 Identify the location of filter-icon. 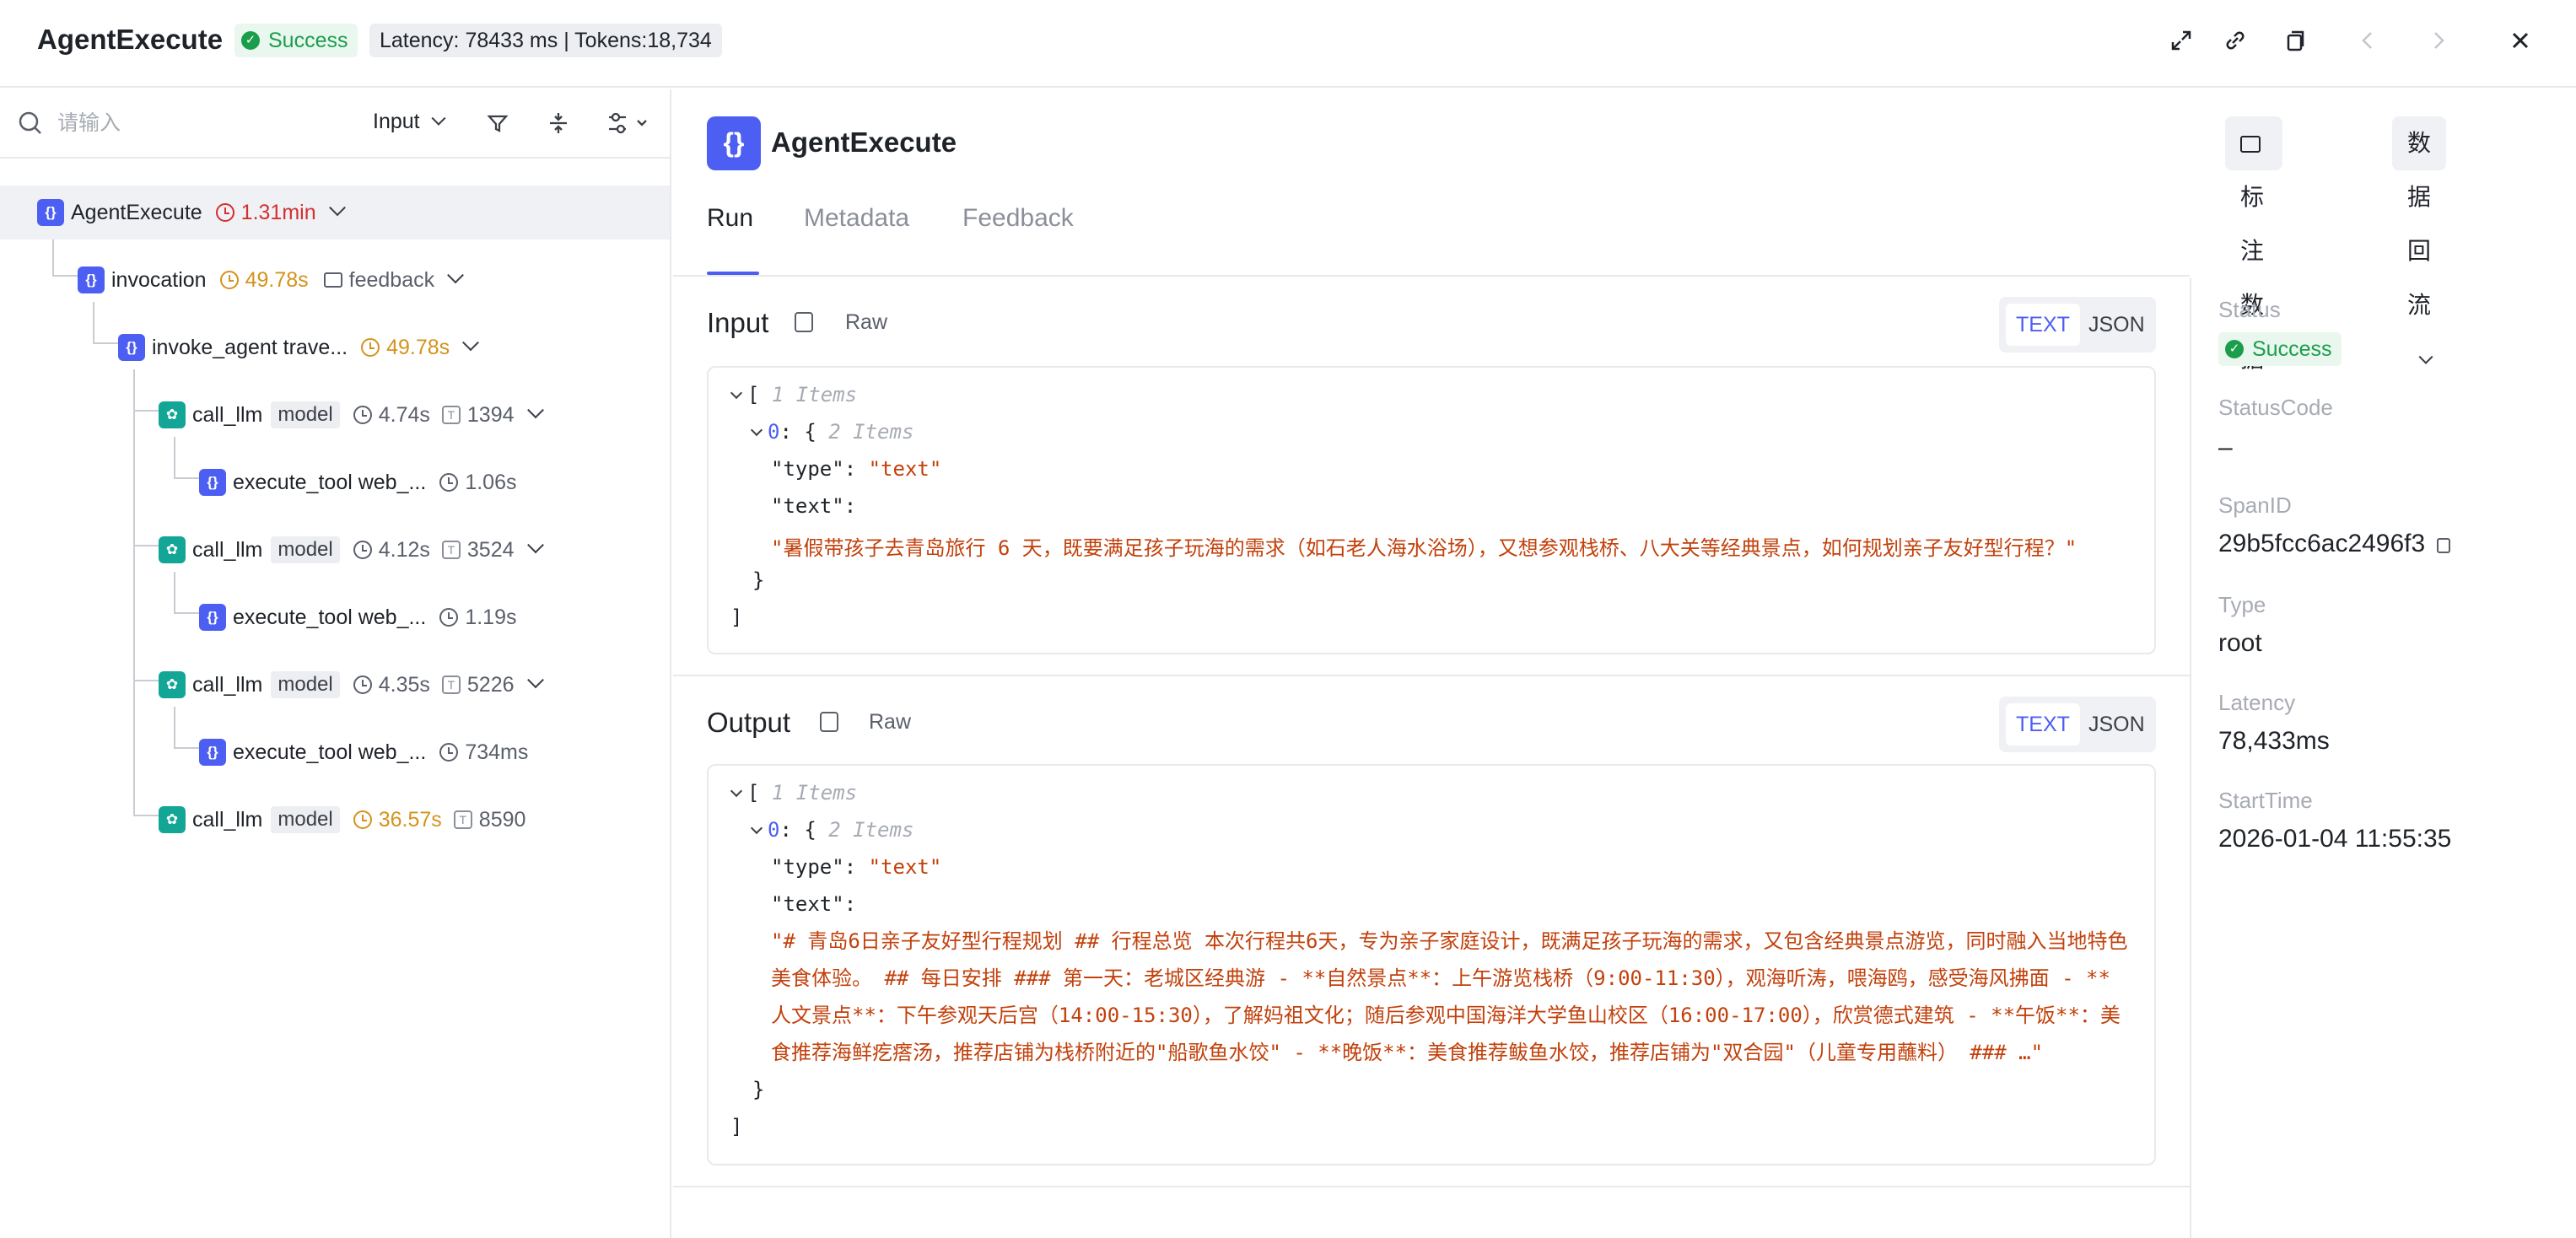
(497, 123).